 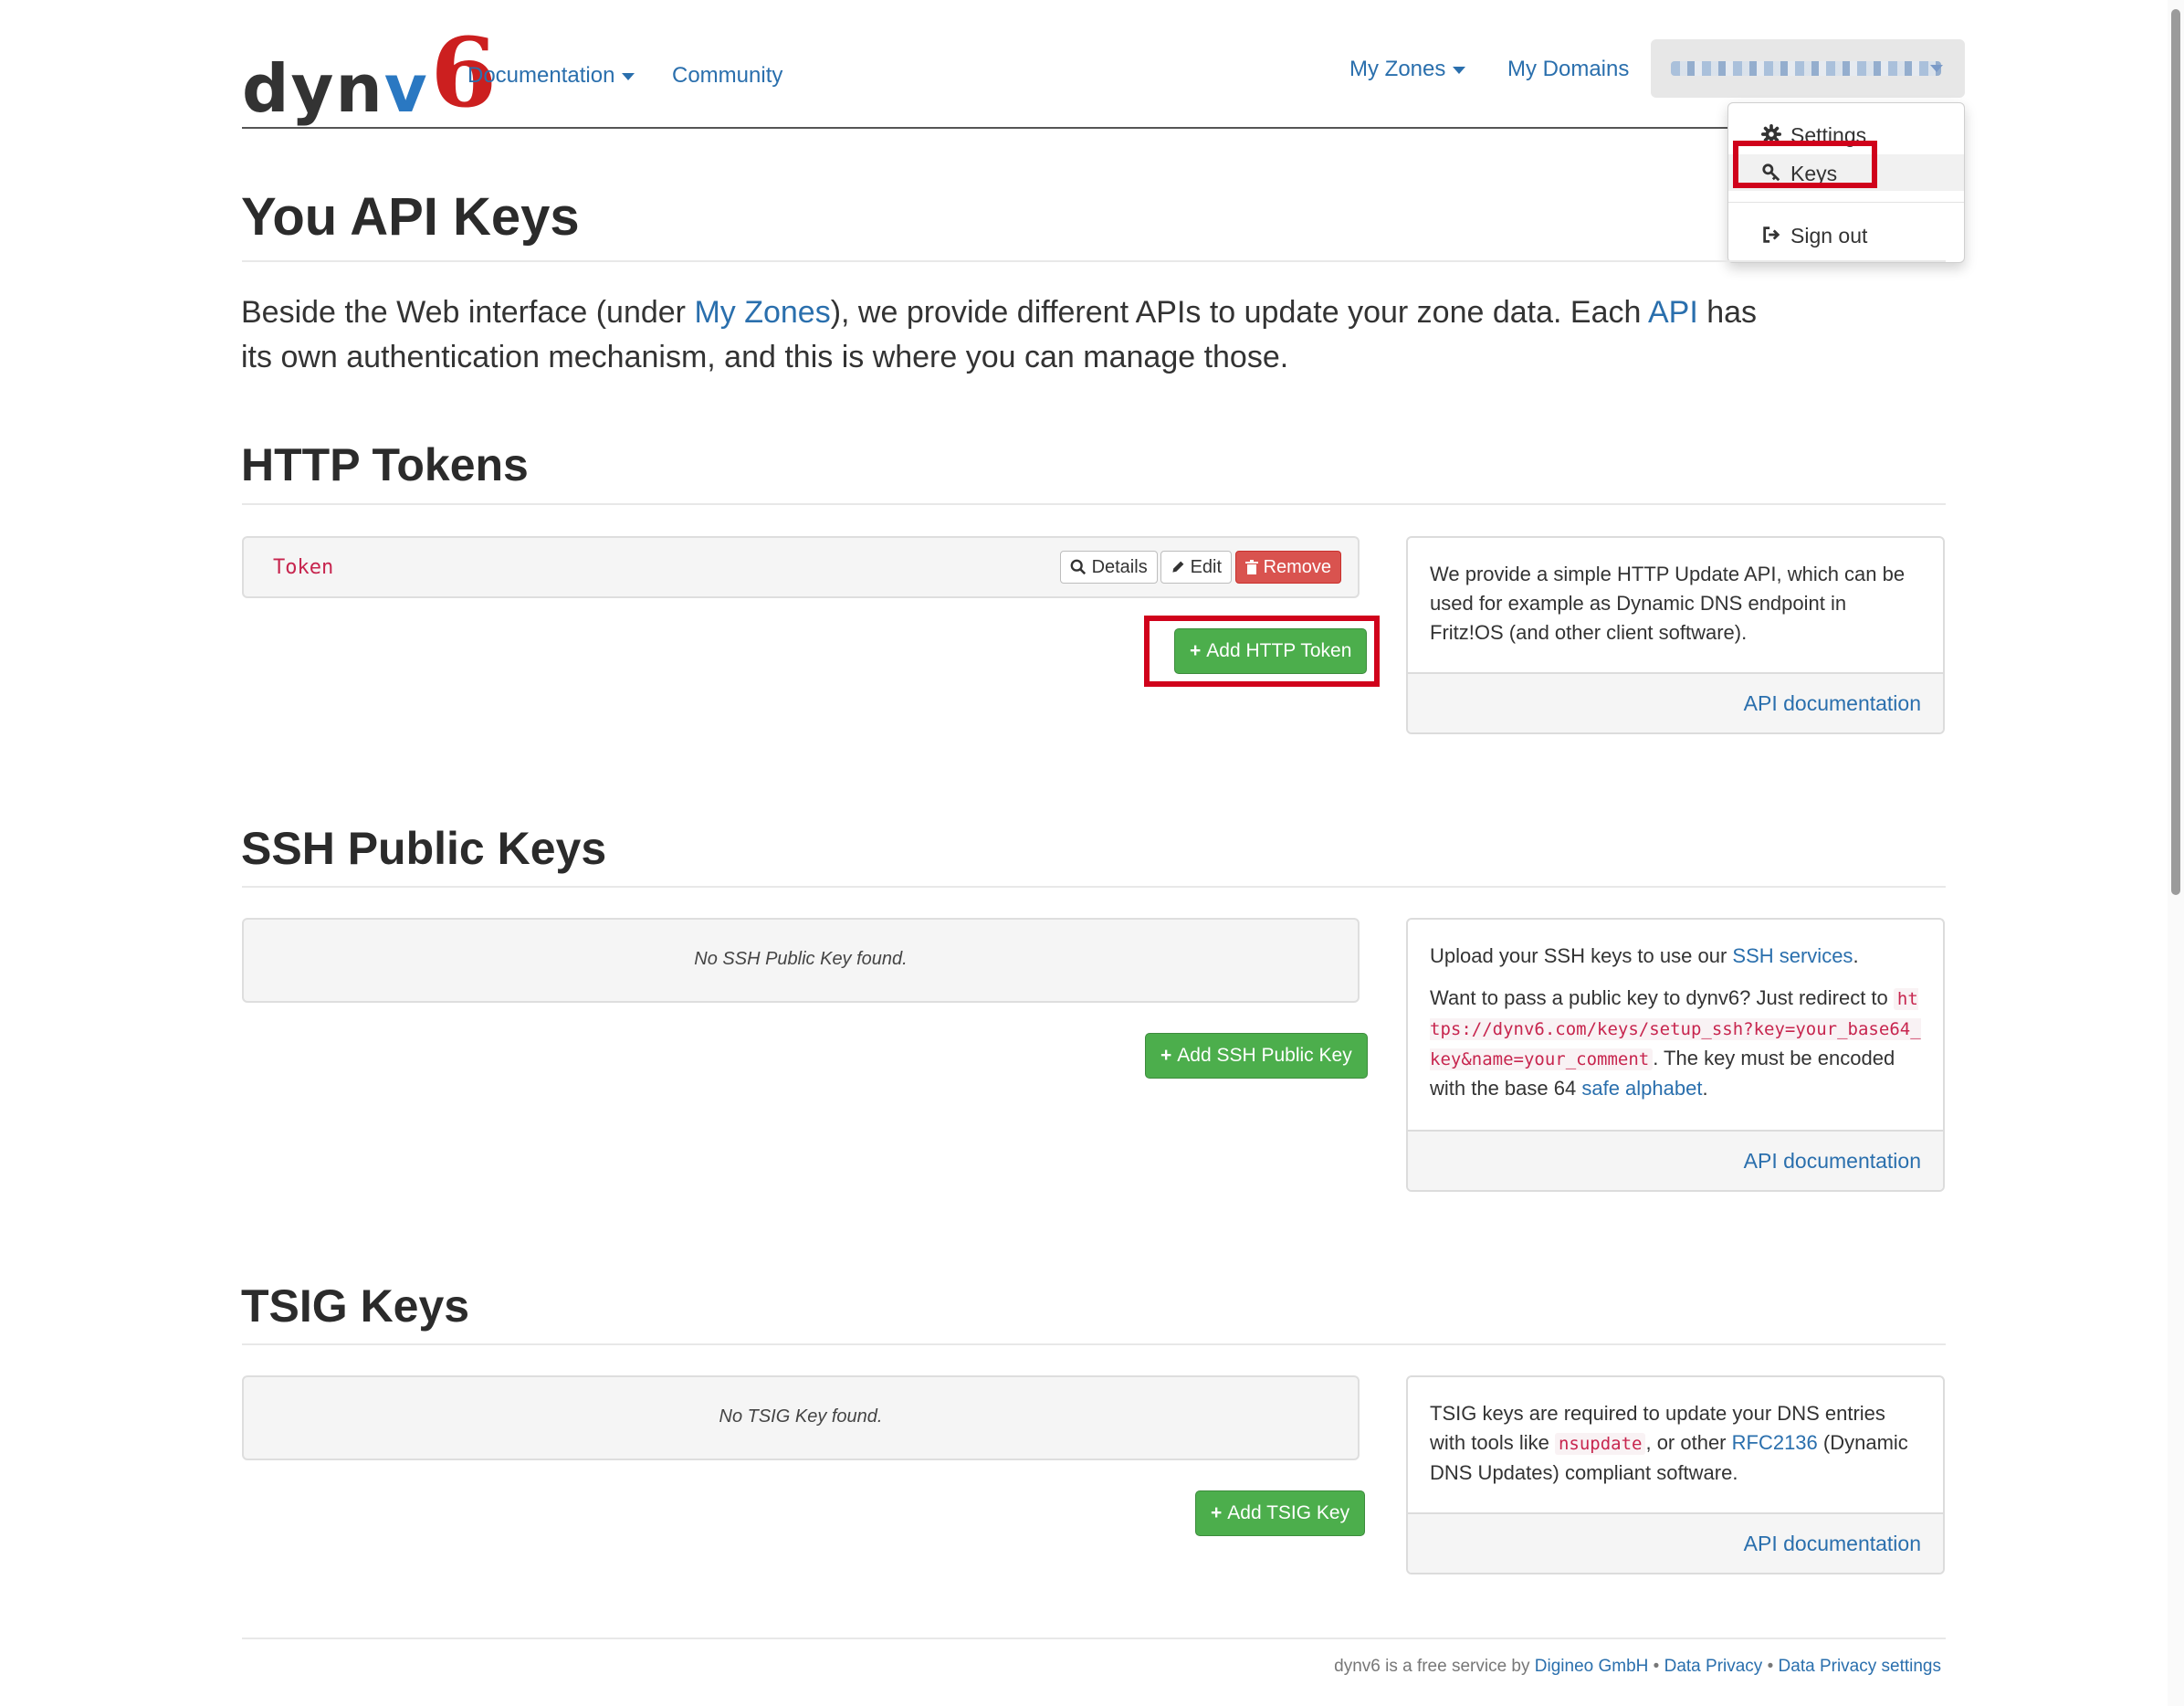 I want to click on tsig-key-list: No TSIG Key found., so click(x=801, y=1417).